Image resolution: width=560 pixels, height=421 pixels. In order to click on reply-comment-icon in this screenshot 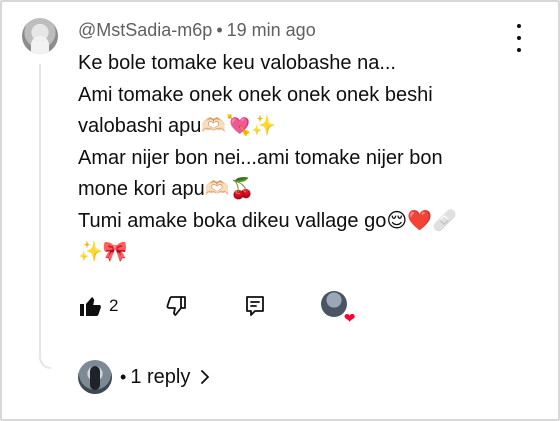, I will do `click(255, 306)`.